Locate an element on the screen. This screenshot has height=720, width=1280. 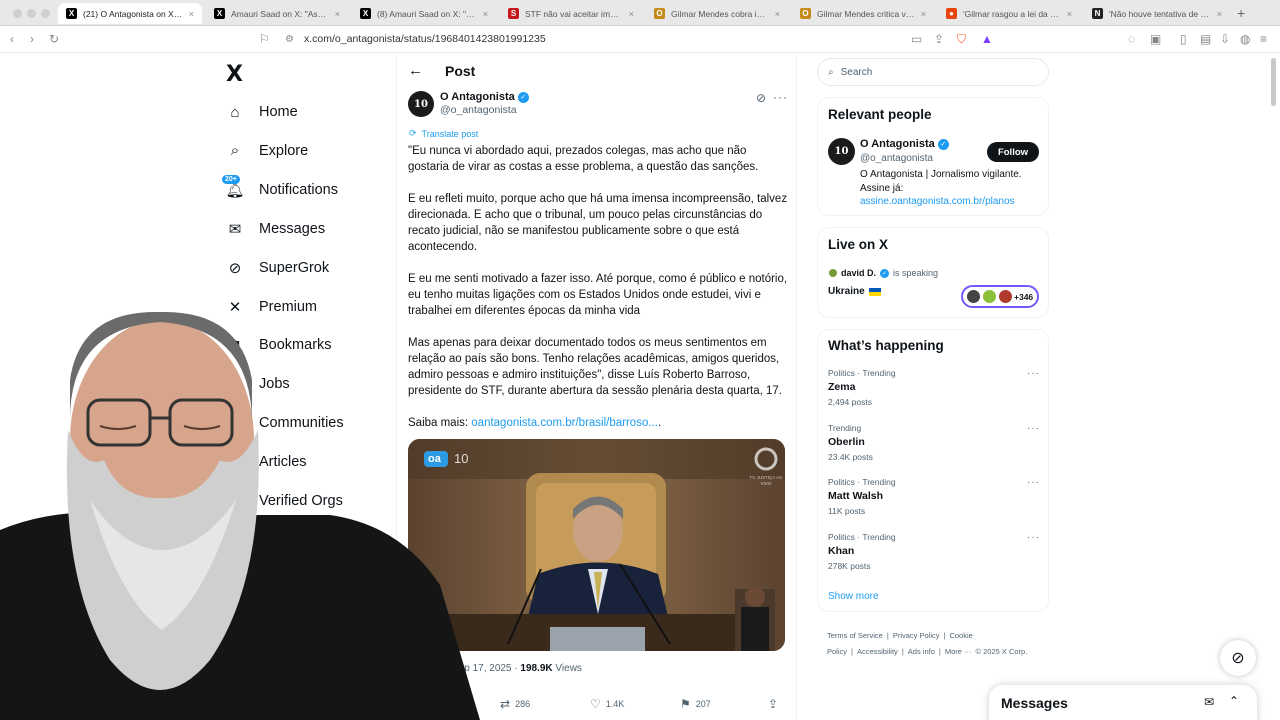
search-input: ⌕ Search is located at coordinates (933, 72).